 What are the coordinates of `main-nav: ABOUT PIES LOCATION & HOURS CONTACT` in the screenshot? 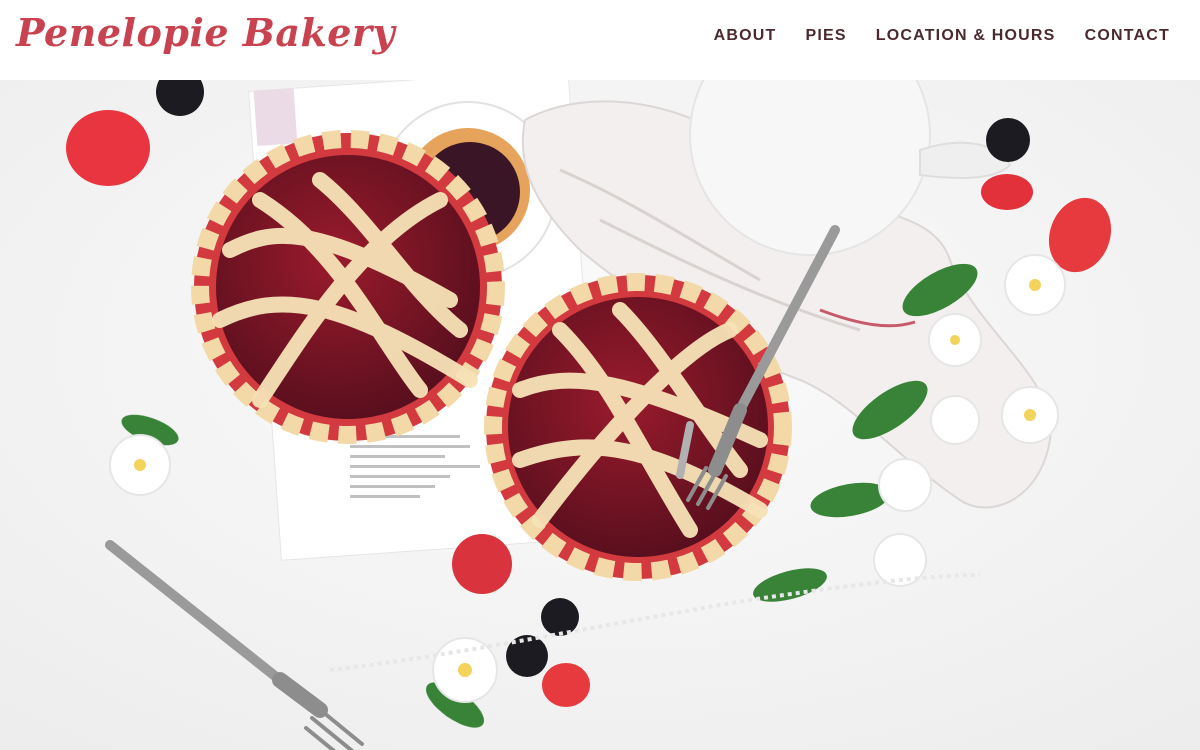 It's located at (942, 36).